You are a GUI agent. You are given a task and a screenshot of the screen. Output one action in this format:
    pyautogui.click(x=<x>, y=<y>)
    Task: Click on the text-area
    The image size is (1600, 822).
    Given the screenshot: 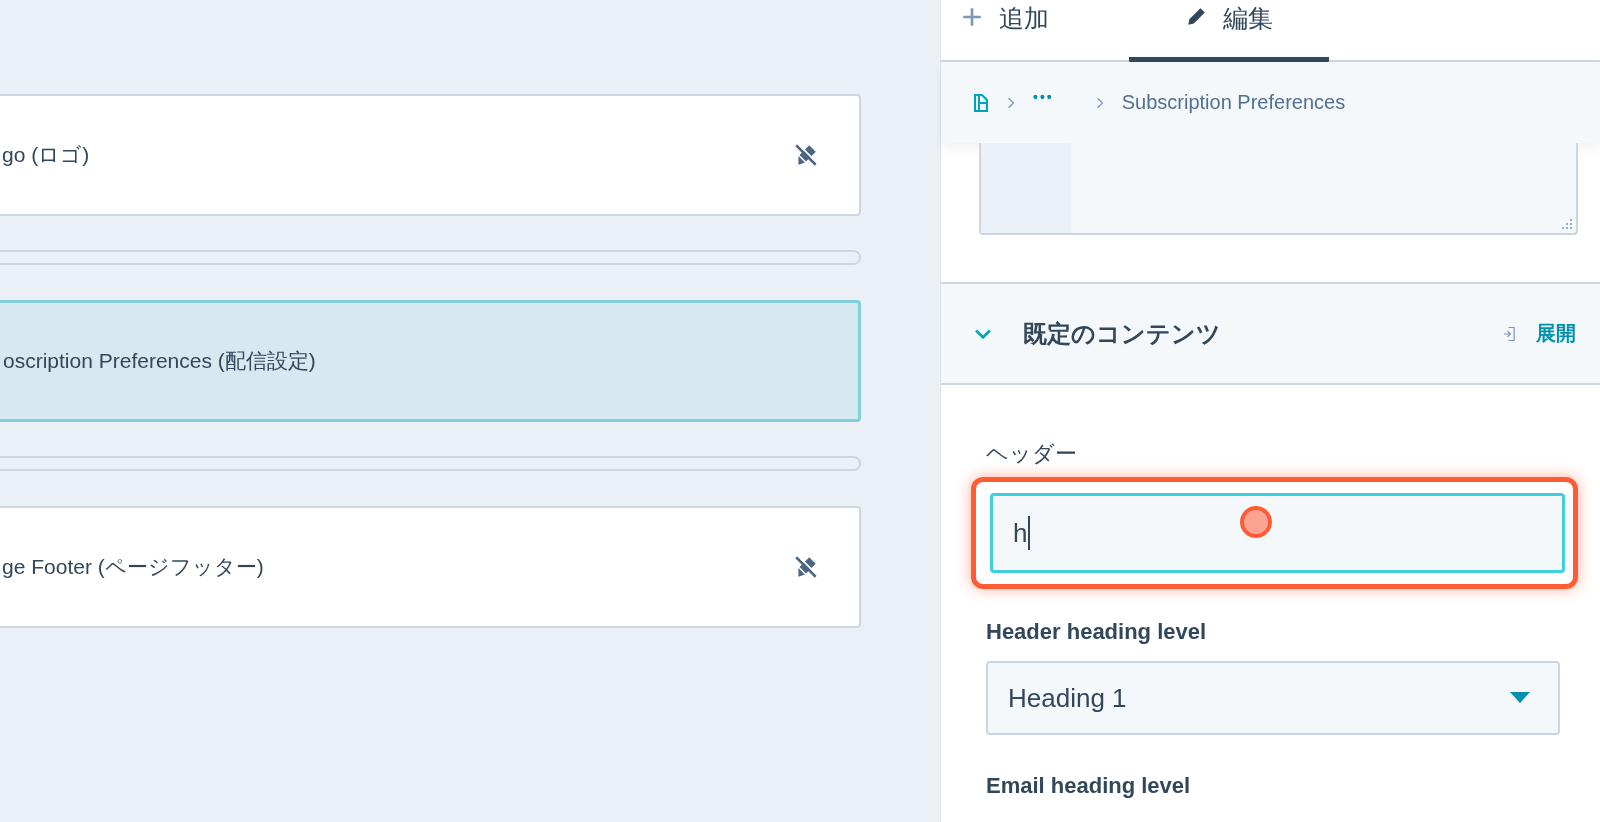 What is the action you would take?
    pyautogui.click(x=1278, y=189)
    